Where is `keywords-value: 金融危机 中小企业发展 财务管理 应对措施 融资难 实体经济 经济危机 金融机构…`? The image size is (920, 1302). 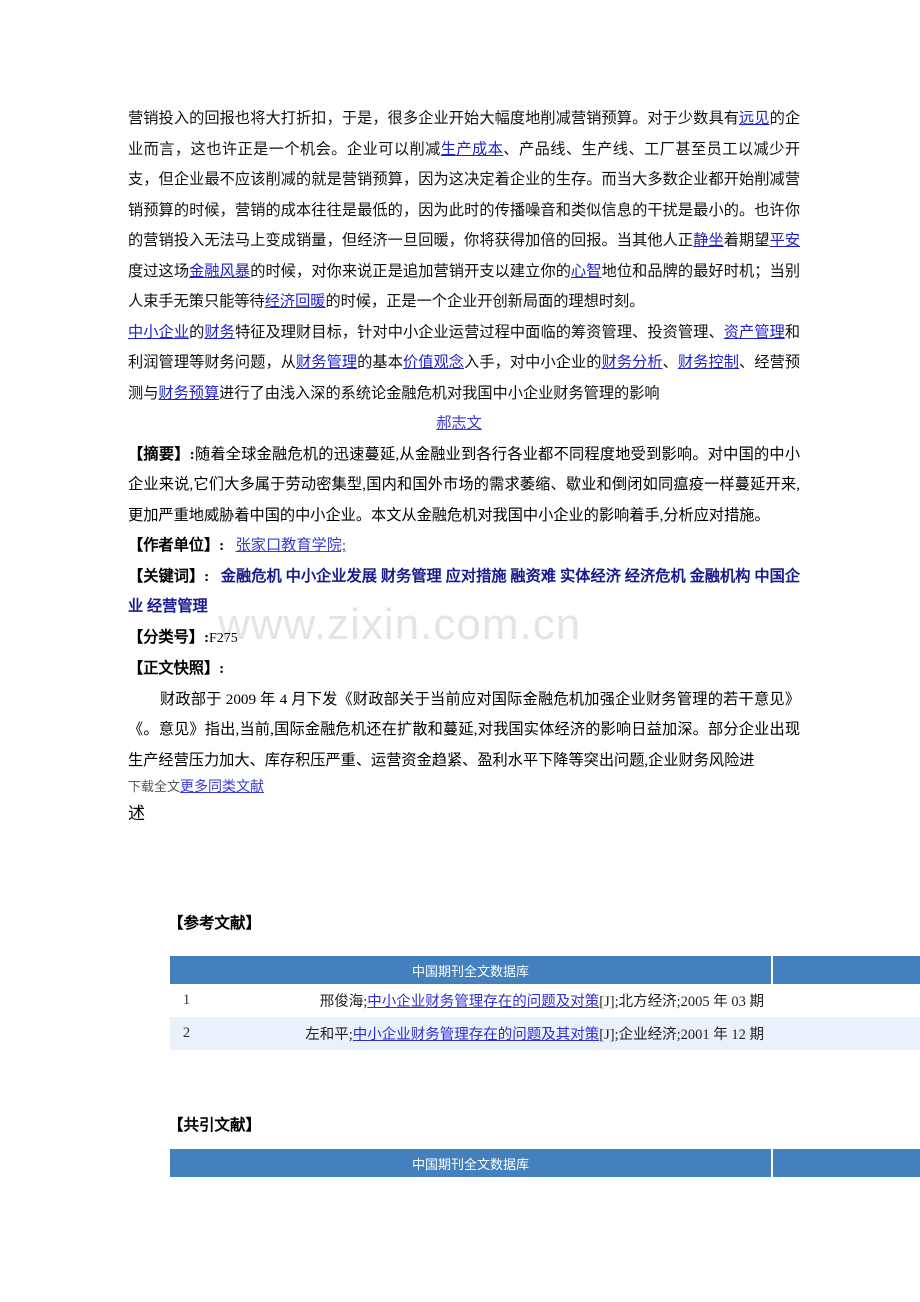
keywords-value: 金融危机 中小企业发展 财务管理 应对措施 融资难 实体经济 经济危机 金融机构… is located at coordinates (464, 591).